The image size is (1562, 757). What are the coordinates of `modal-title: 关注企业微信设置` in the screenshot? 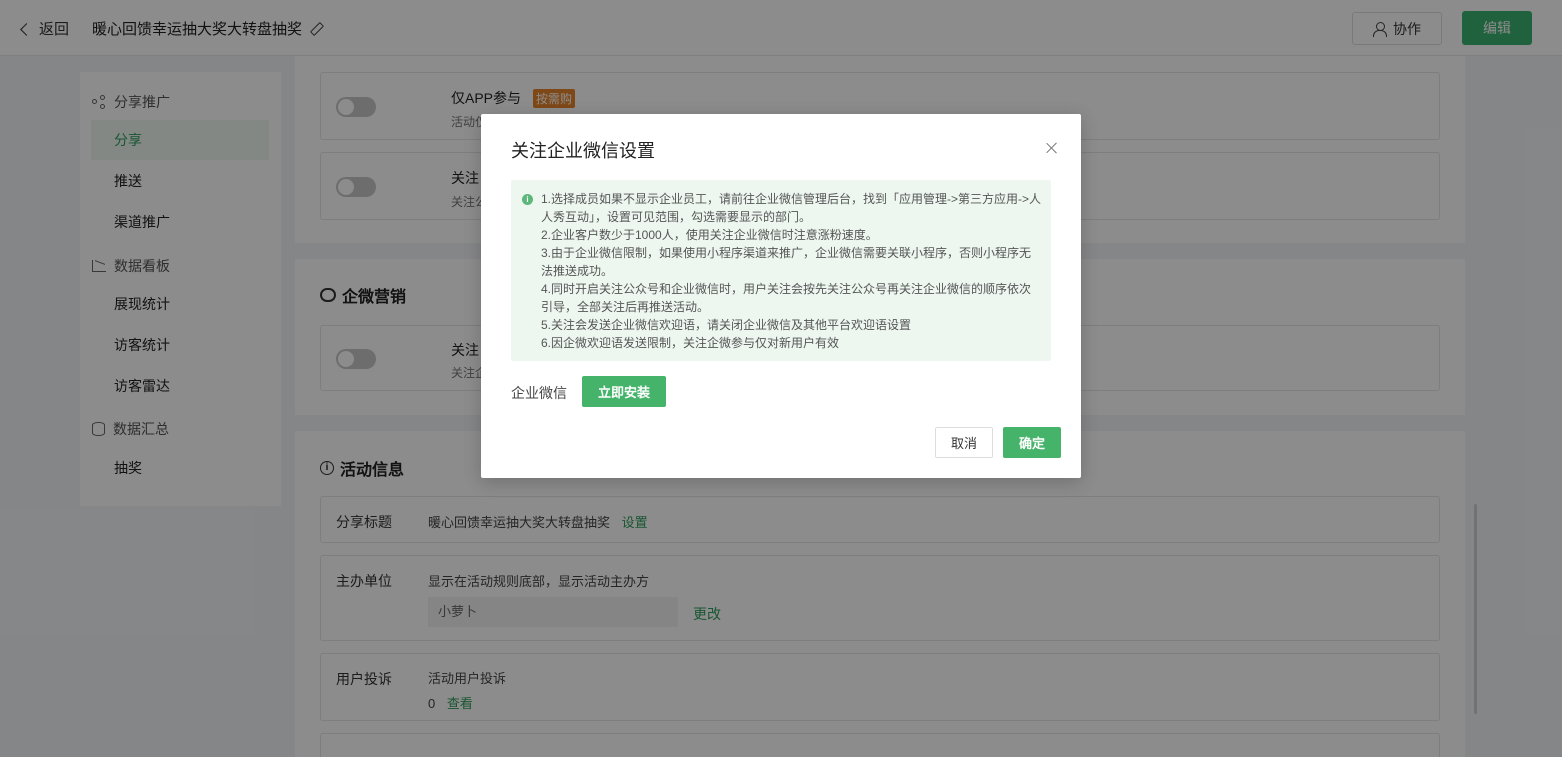 It's located at (583, 151).